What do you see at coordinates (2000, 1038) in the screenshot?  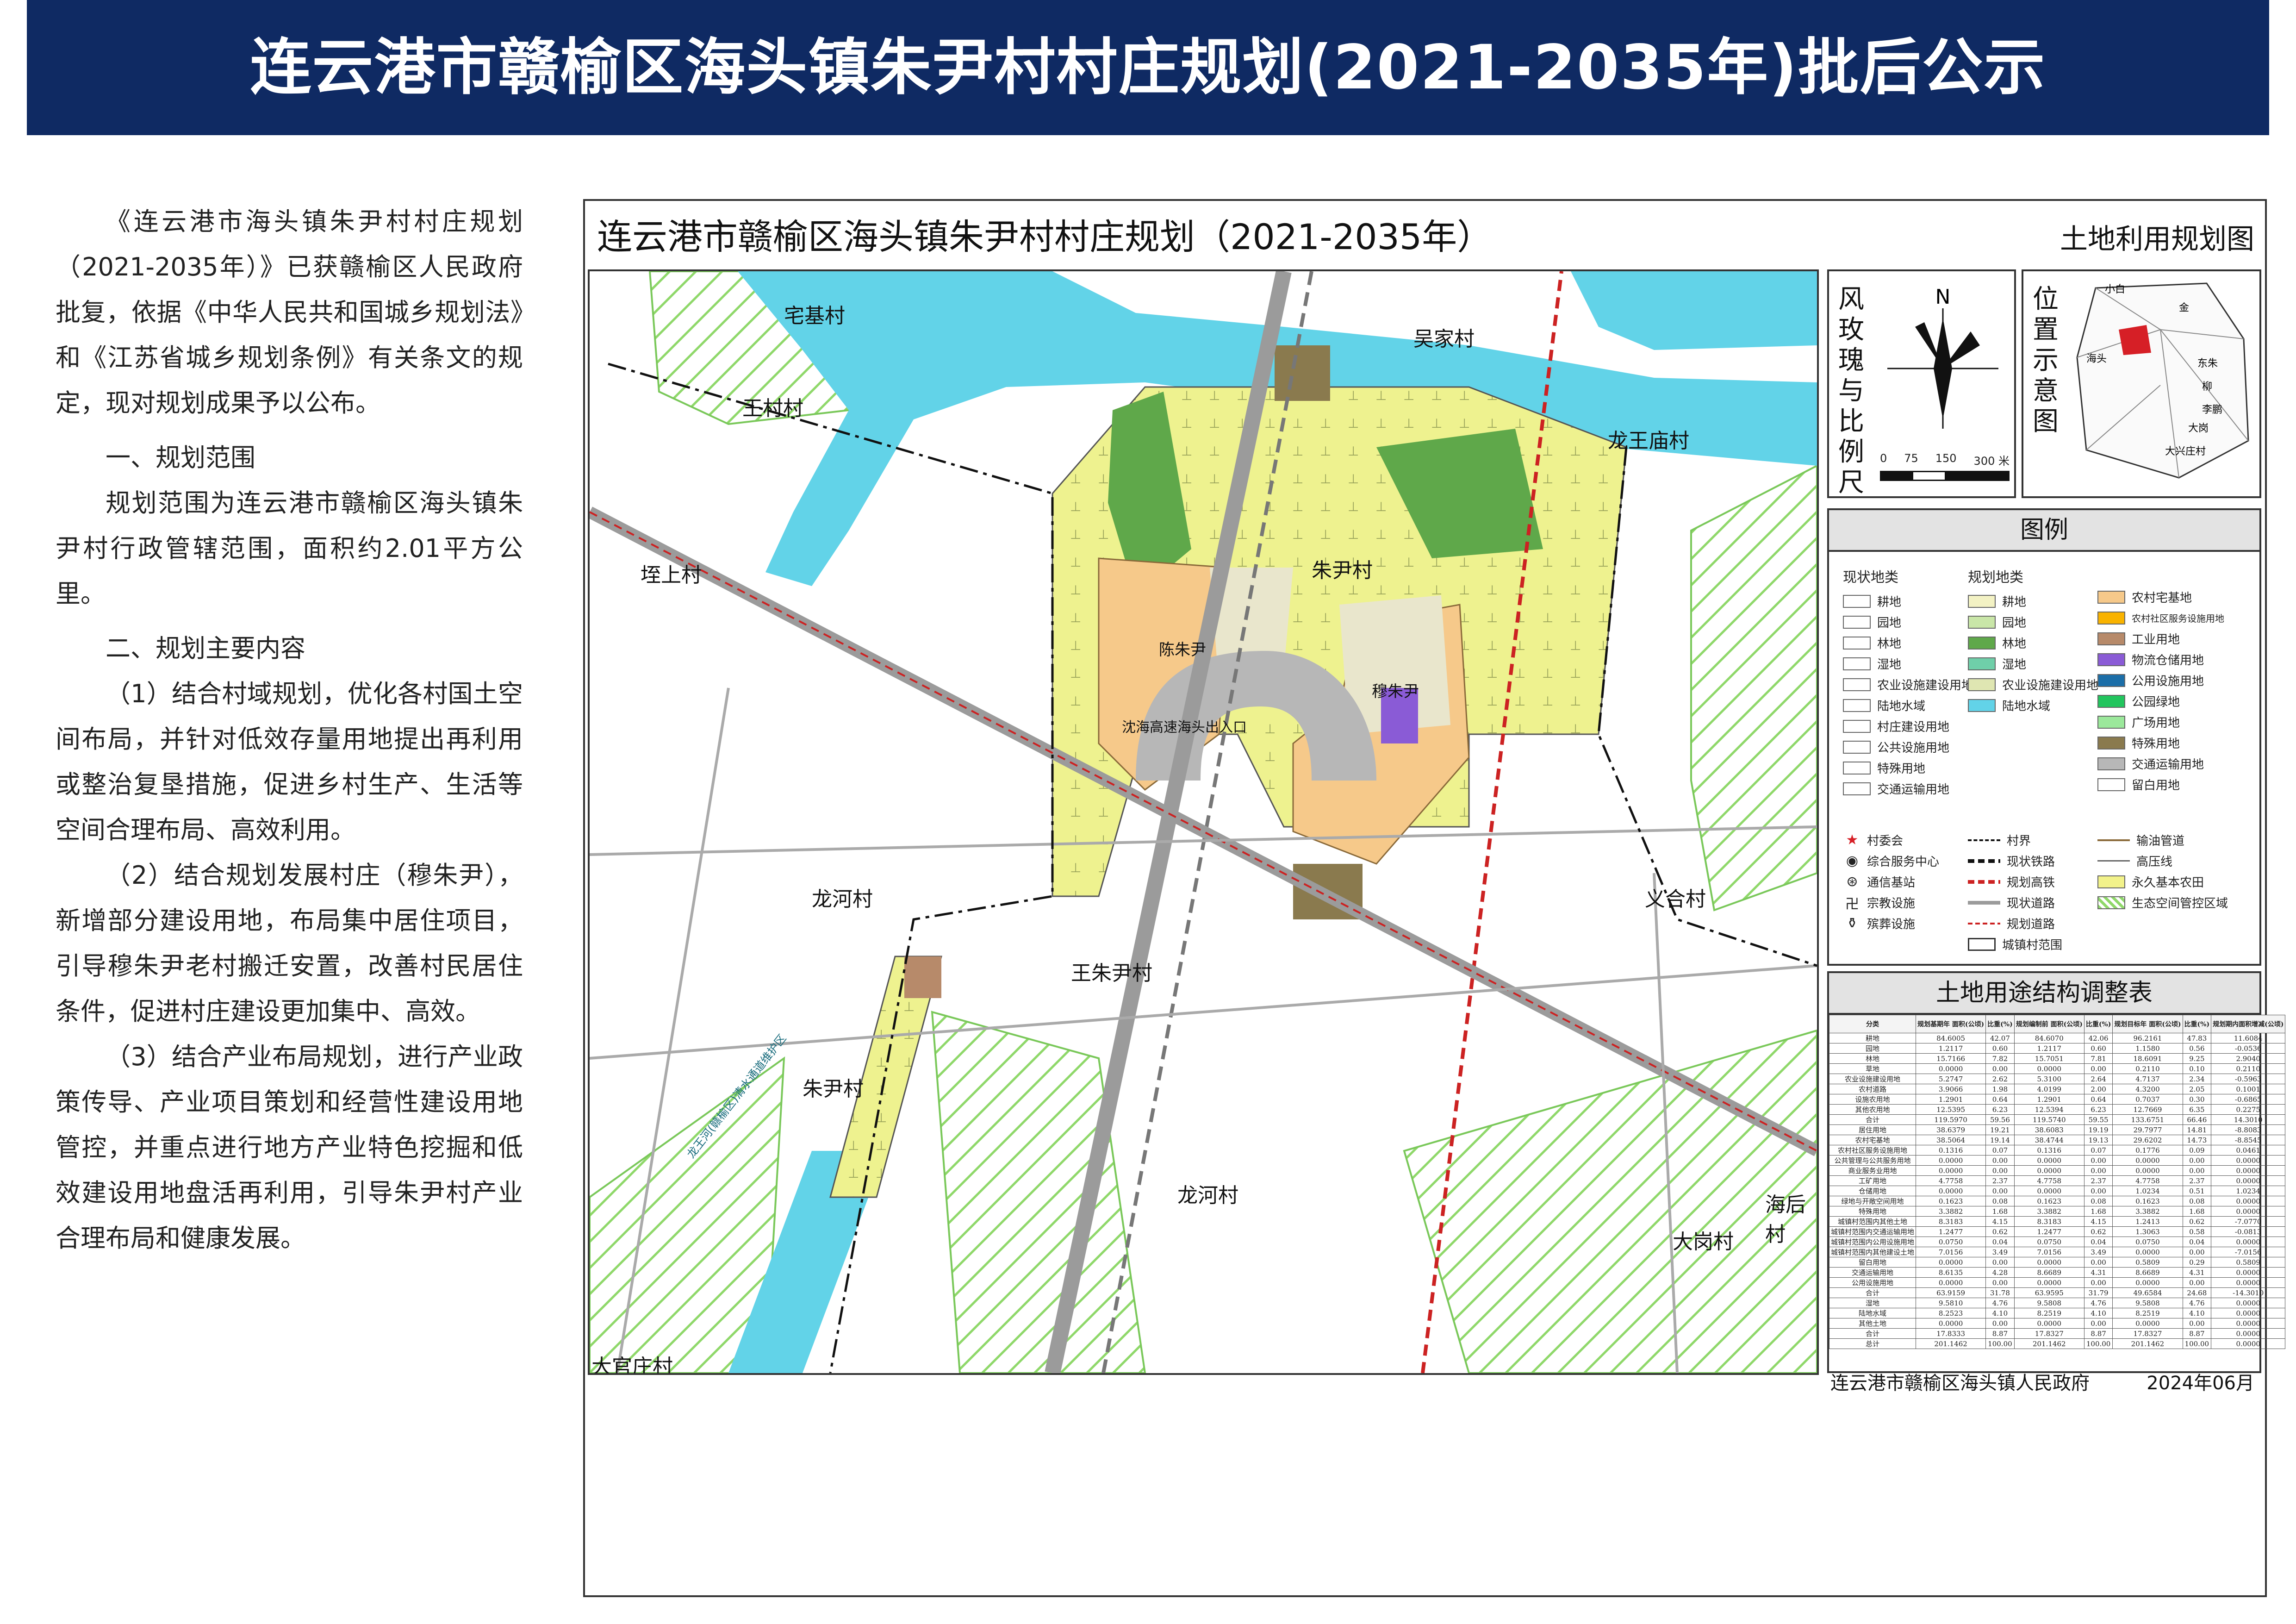 I see `table-cell: 42.07` at bounding box center [2000, 1038].